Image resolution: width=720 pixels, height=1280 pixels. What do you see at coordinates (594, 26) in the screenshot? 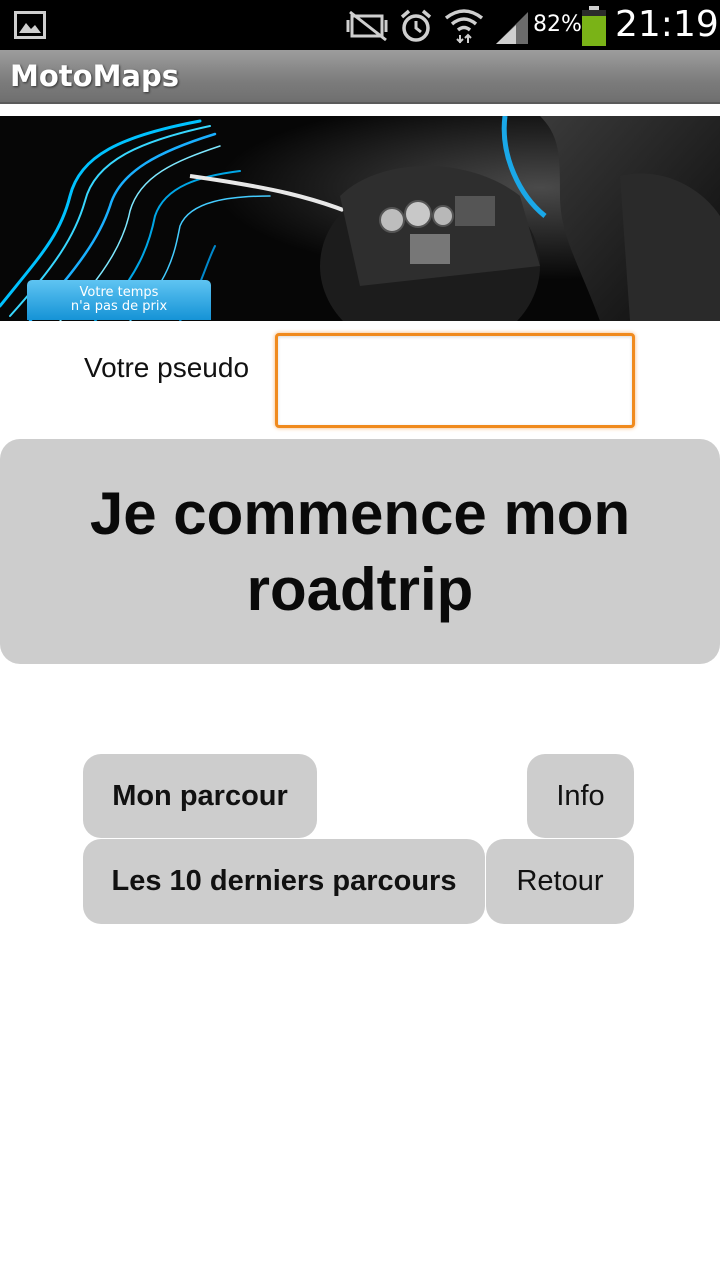
I see `battery-icon` at bounding box center [594, 26].